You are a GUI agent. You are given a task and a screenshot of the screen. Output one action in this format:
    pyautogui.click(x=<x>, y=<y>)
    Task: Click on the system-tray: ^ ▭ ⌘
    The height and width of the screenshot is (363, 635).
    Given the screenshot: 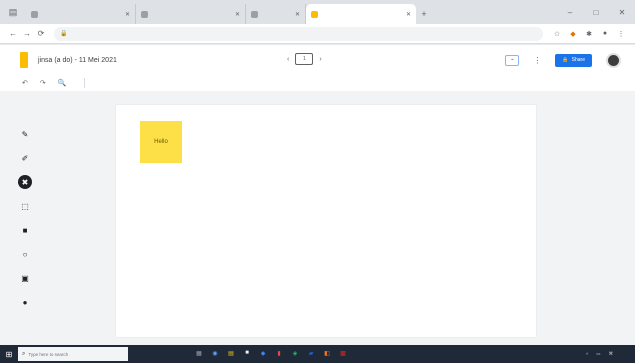 What is the action you would take?
    pyautogui.click(x=610, y=354)
    